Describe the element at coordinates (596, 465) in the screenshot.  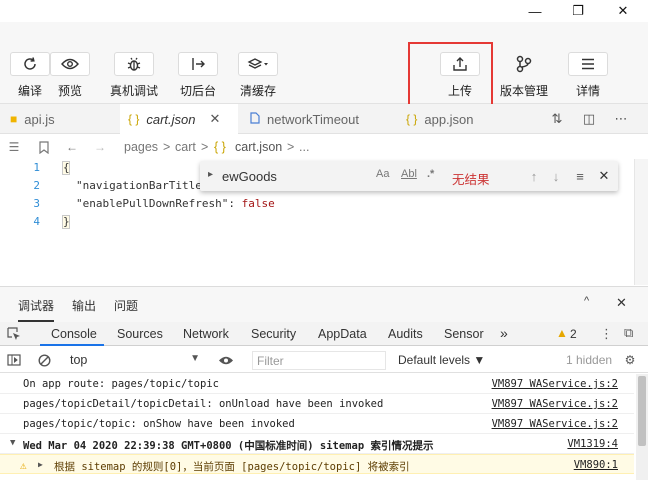
I see `log-source-link: VM890:1` at that location.